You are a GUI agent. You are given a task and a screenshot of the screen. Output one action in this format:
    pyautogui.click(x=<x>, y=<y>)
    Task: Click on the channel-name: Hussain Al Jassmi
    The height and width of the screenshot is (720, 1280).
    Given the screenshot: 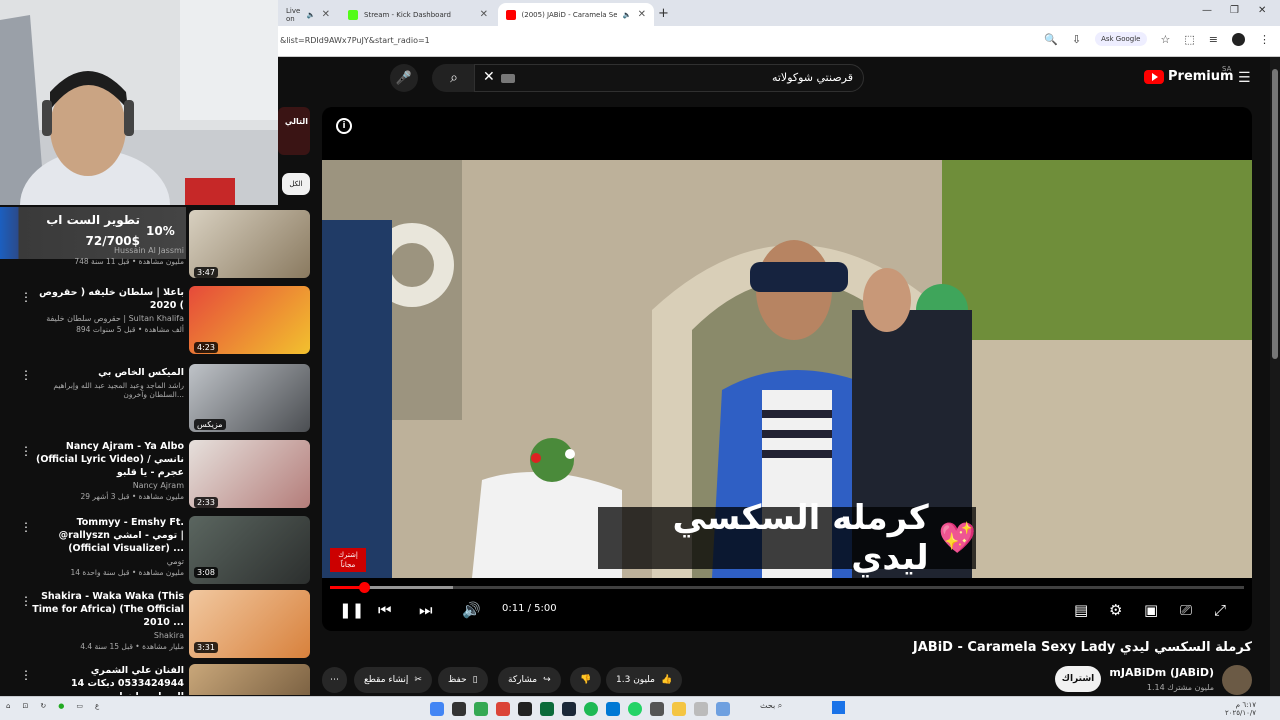 What is the action you would take?
    pyautogui.click(x=108, y=250)
    